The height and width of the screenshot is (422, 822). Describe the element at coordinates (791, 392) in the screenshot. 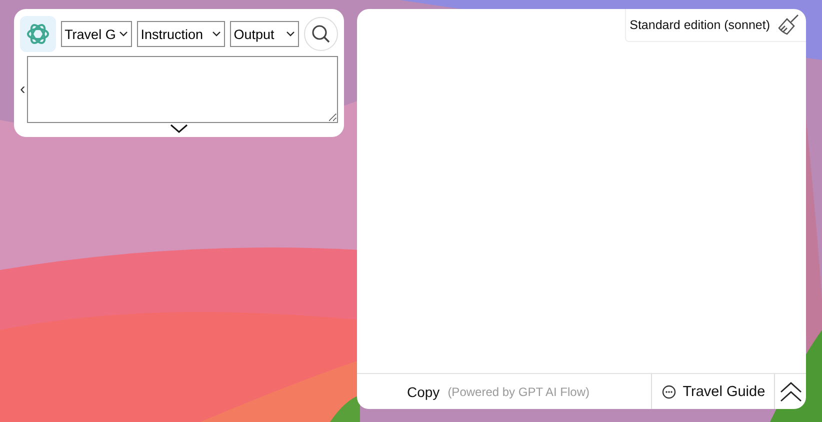

I see `double-chevron-up-icon` at that location.